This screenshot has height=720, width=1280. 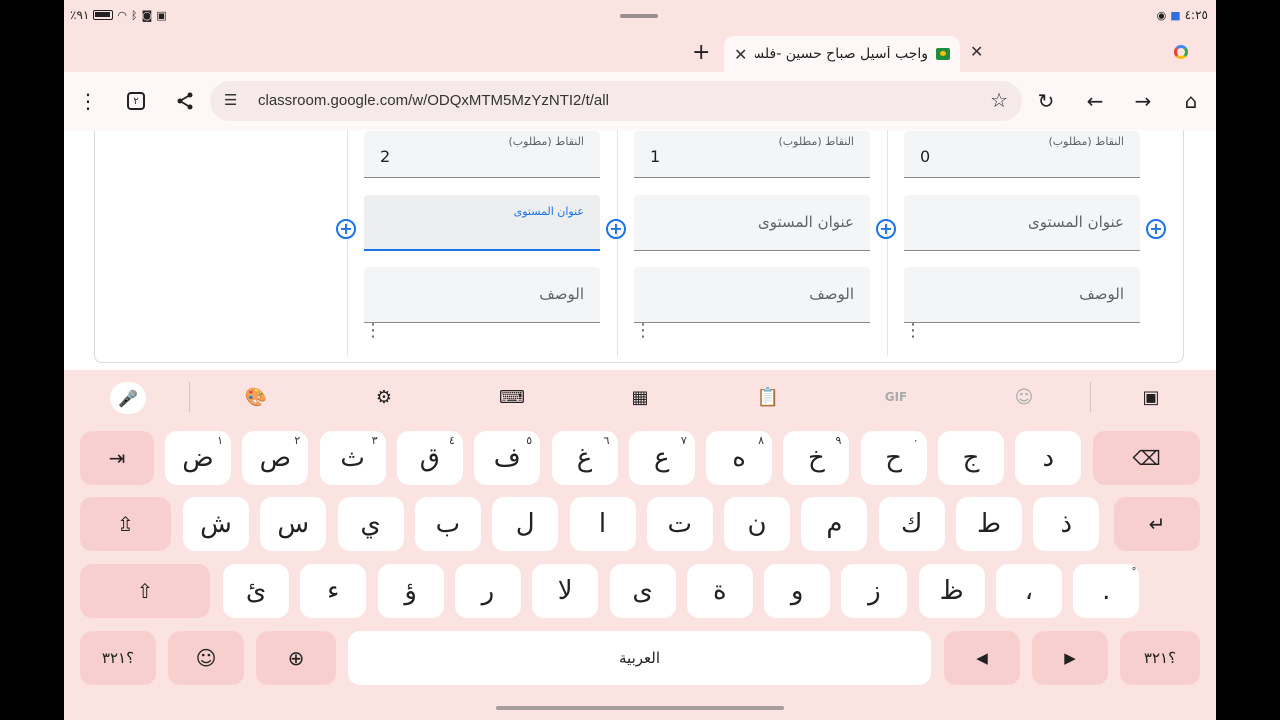 What do you see at coordinates (739, 458) in the screenshot?
I see `key-letter: ه٨` at bounding box center [739, 458].